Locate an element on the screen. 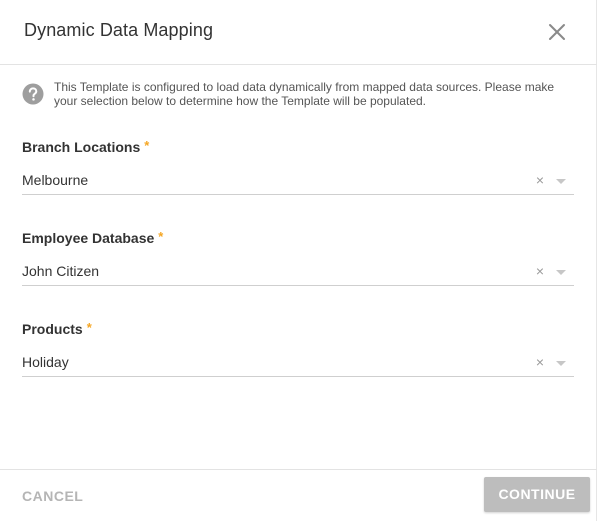 Image resolution: width=597 pixels, height=521 pixels. employee-database-select: John Citizen × is located at coordinates (298, 272).